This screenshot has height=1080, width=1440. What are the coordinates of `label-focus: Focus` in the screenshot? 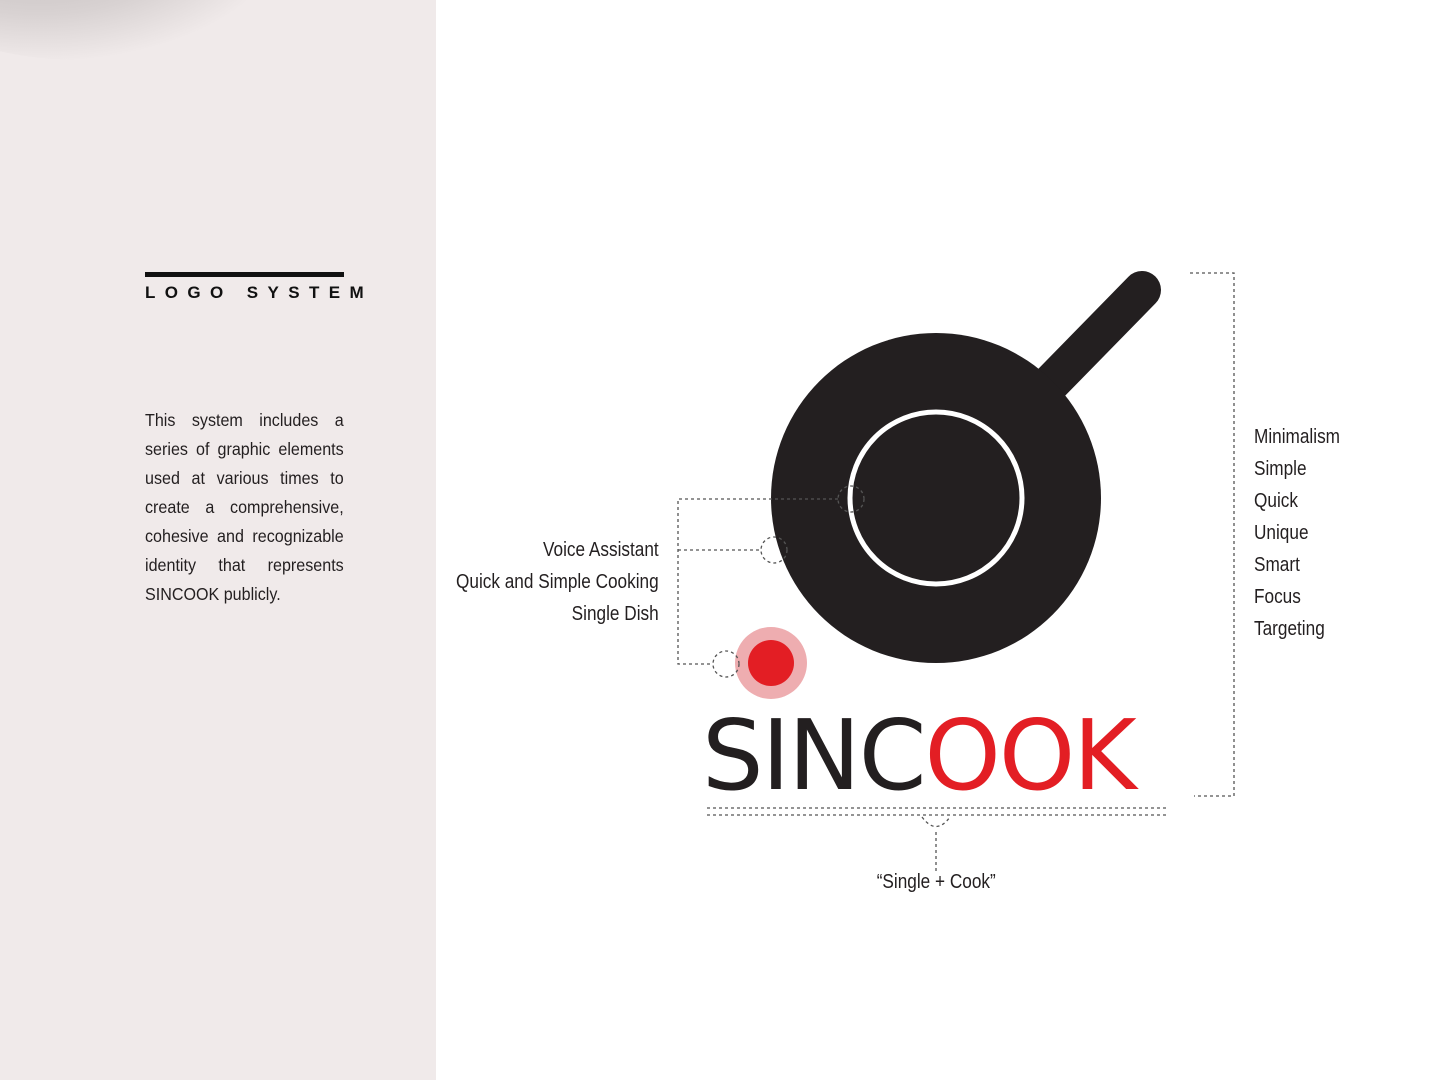 It's located at (1277, 597).